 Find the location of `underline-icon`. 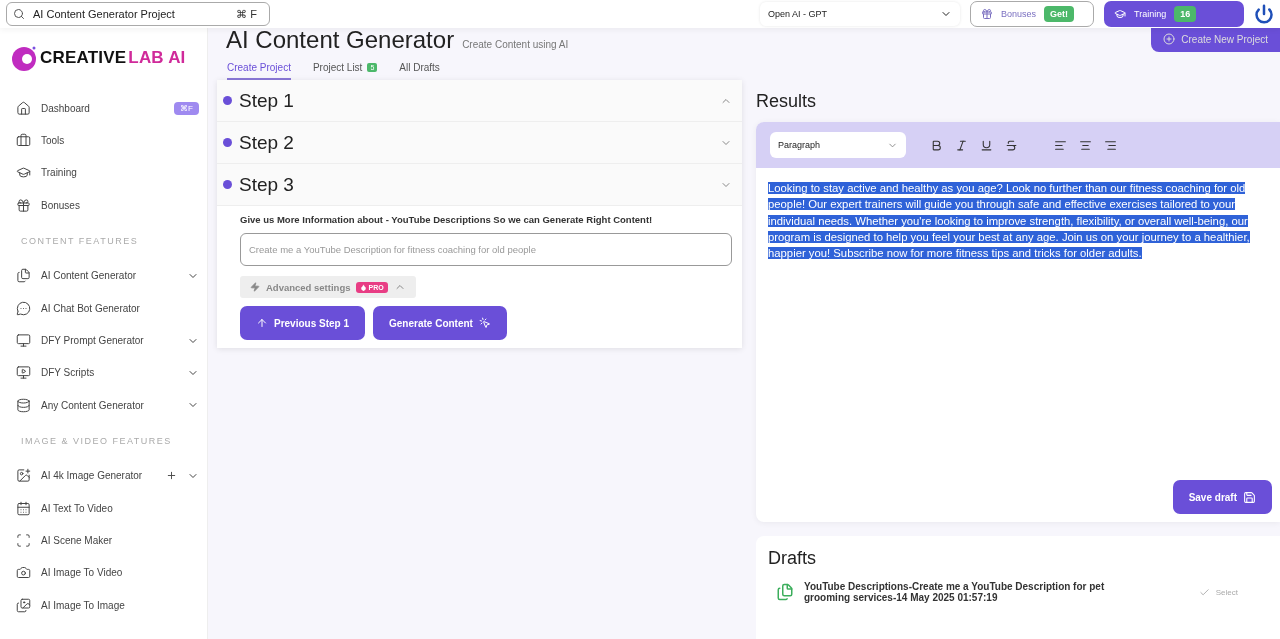

underline-icon is located at coordinates (986, 145).